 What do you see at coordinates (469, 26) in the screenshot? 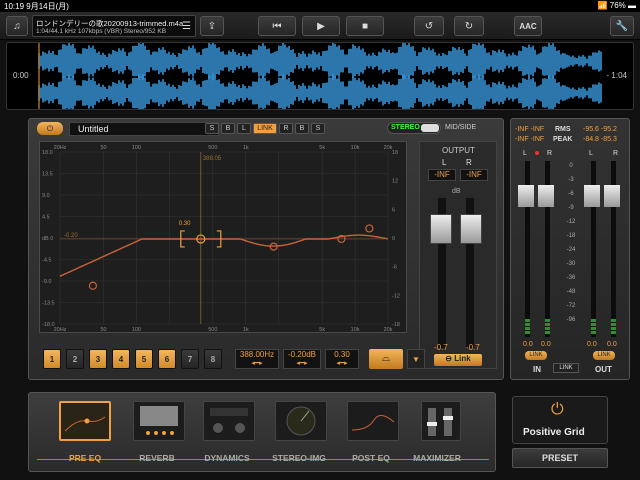
I see `redo-button: ↻` at bounding box center [469, 26].